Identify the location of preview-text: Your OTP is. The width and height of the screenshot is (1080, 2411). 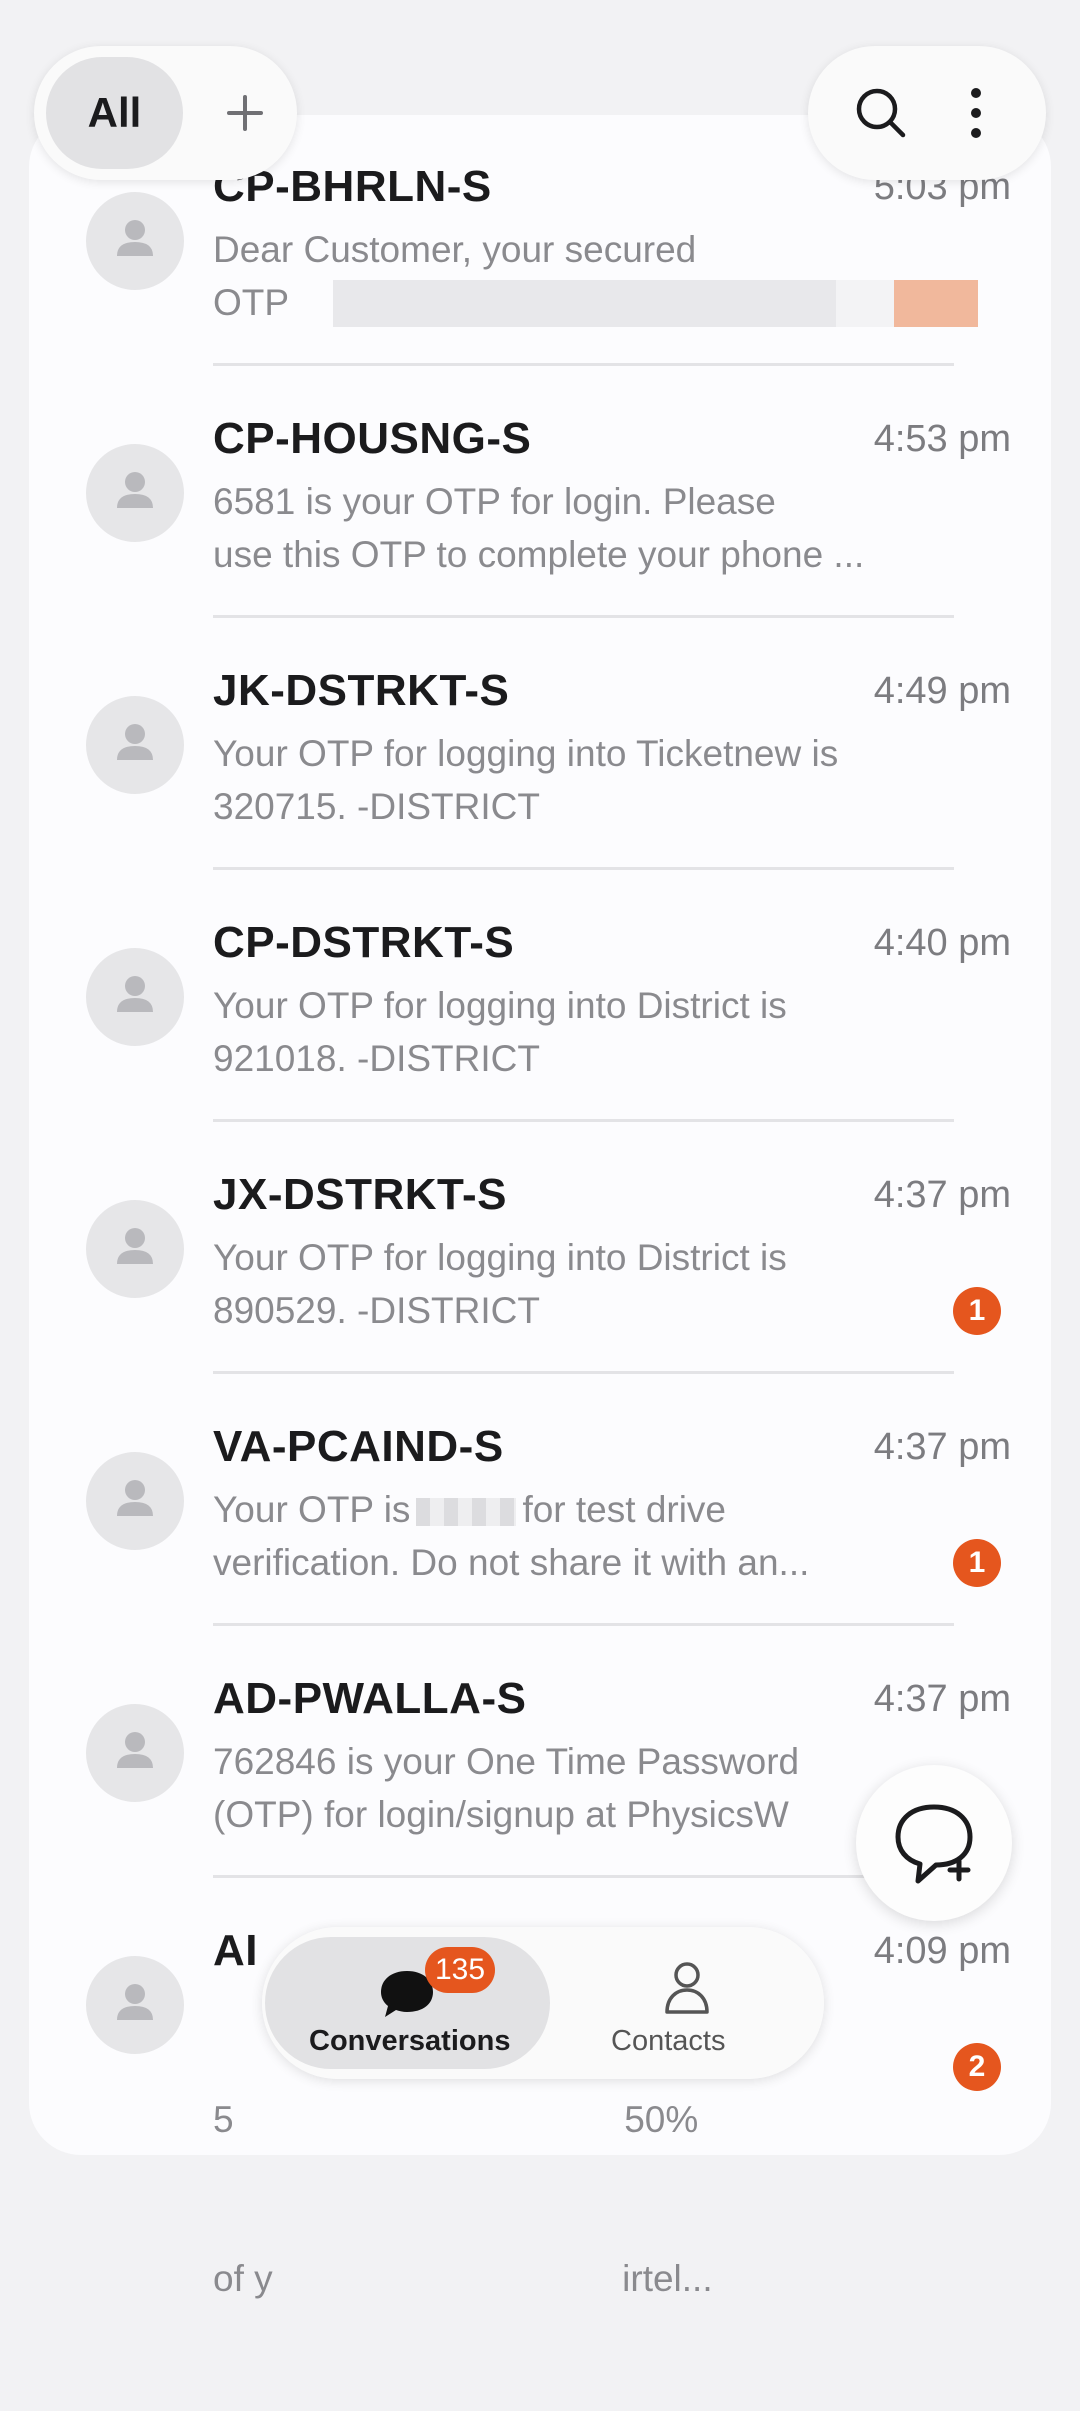
(312, 1509).